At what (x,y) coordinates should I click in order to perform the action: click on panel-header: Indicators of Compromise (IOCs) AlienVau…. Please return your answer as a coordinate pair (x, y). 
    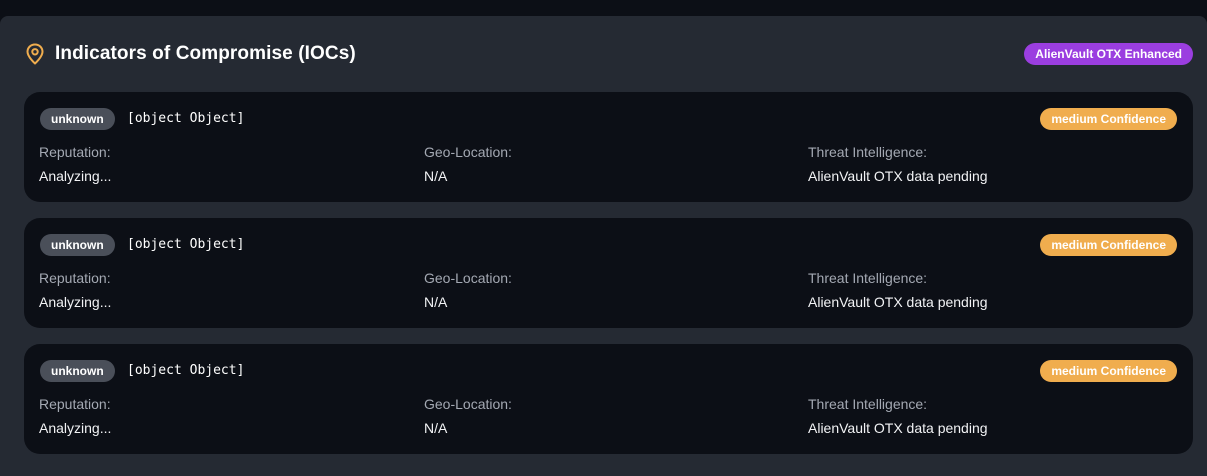
    Looking at the image, I should click on (608, 54).